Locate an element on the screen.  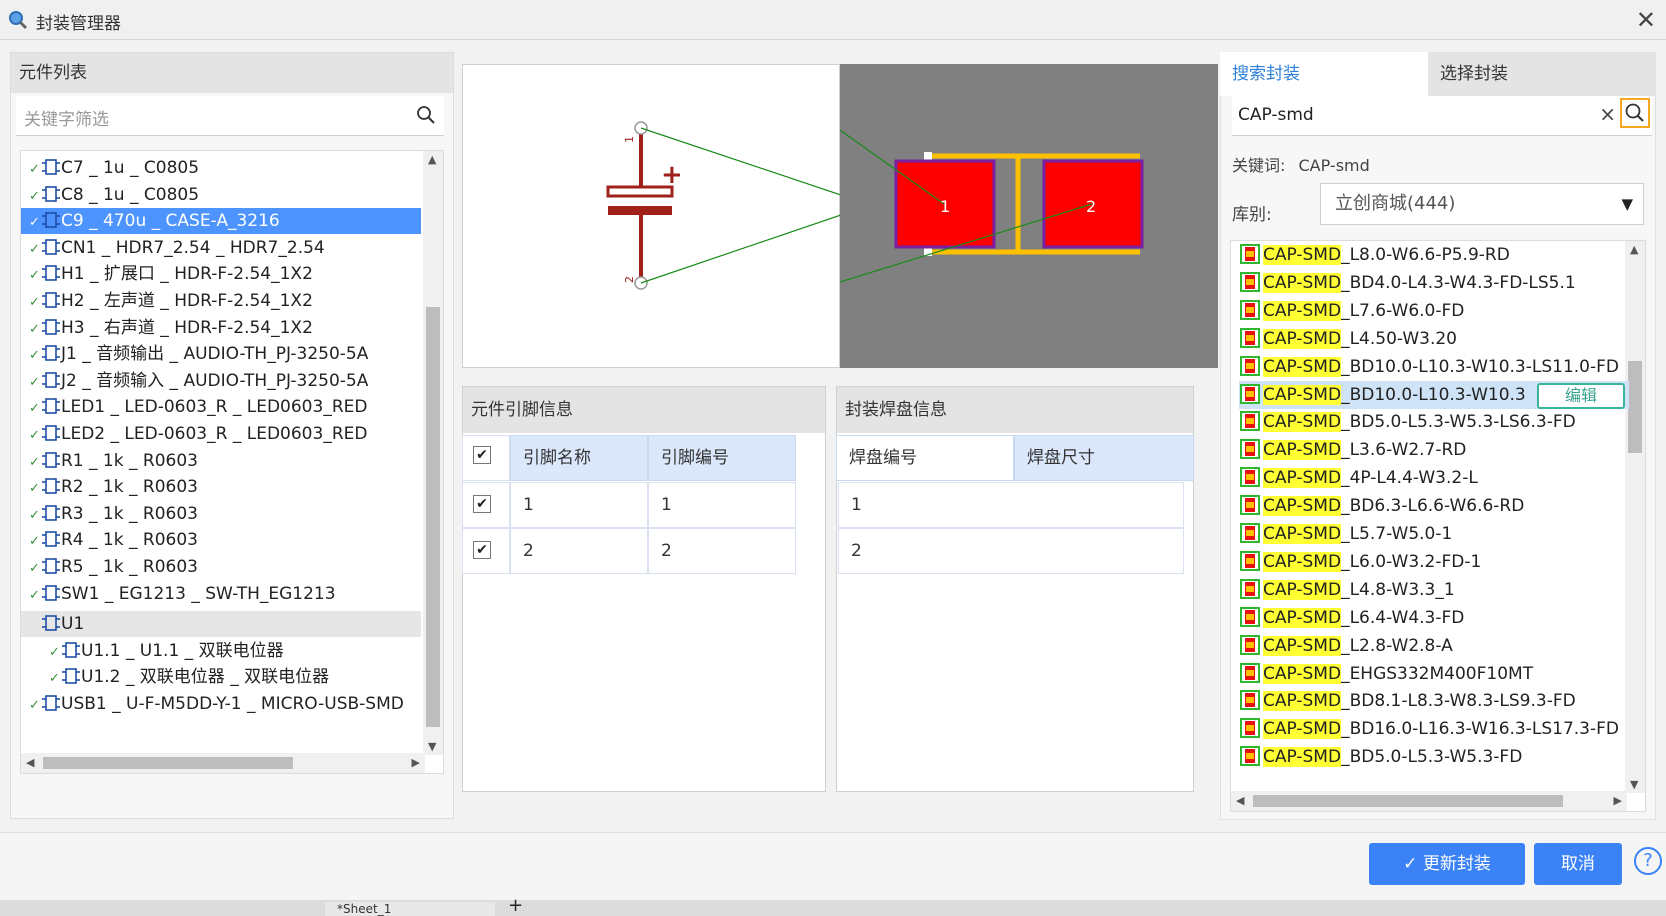
tree-item: ✓ LED1 _ LED-0603_R _ LED0603_RED is located at coordinates (221, 407).